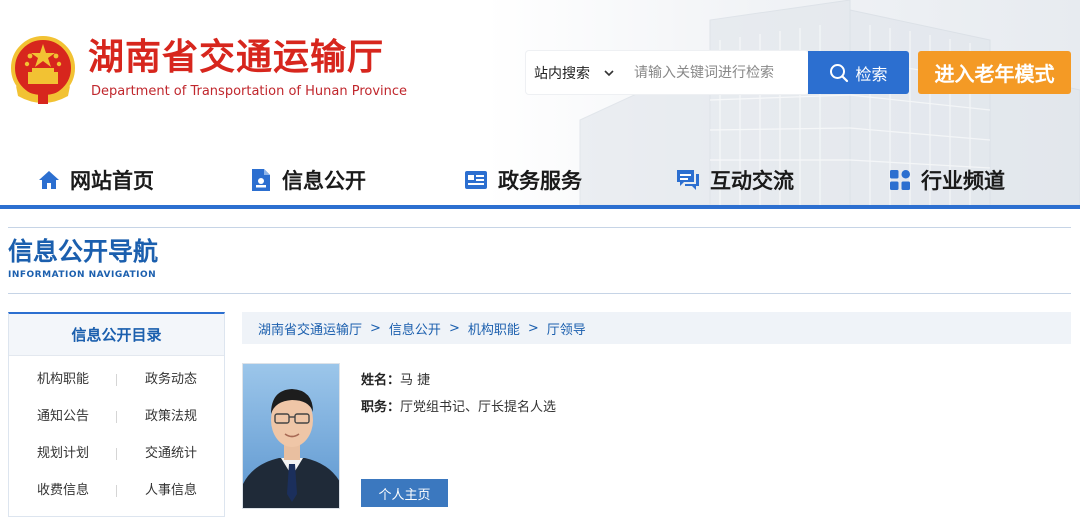 This screenshot has width=1080, height=517. I want to click on sidebar-link: 政策法规, so click(171, 416).